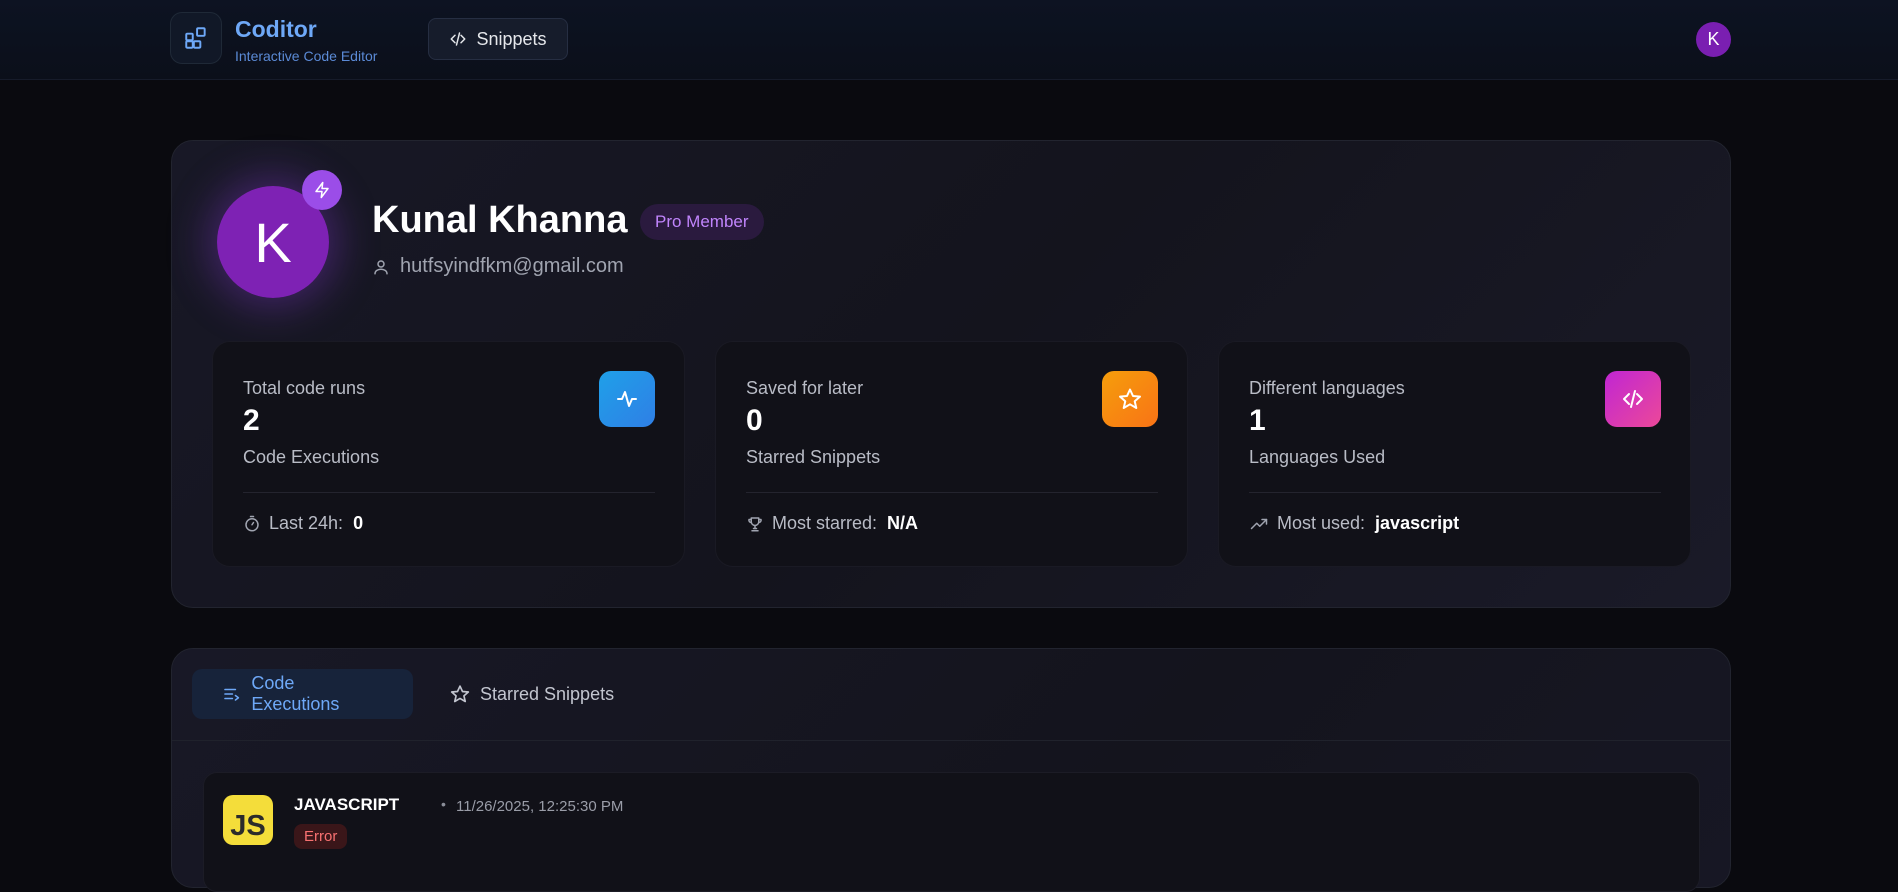  I want to click on stat-footer-value: N/A, so click(903, 523).